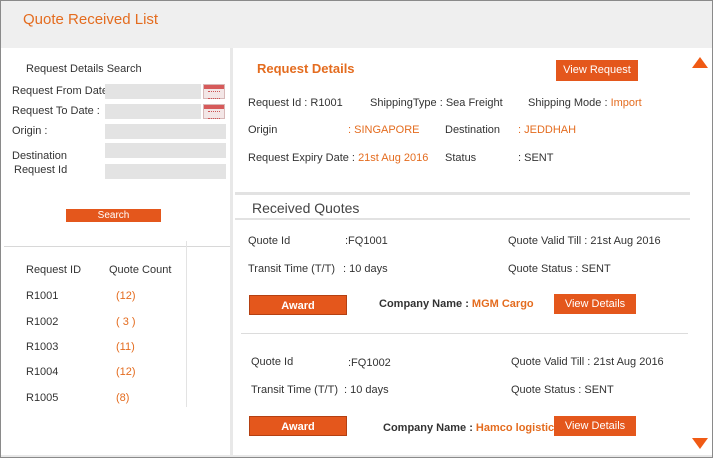 The width and height of the screenshot is (713, 458). Describe the element at coordinates (126, 322) in the screenshot. I see `request-row-count: ( 3 )` at that location.